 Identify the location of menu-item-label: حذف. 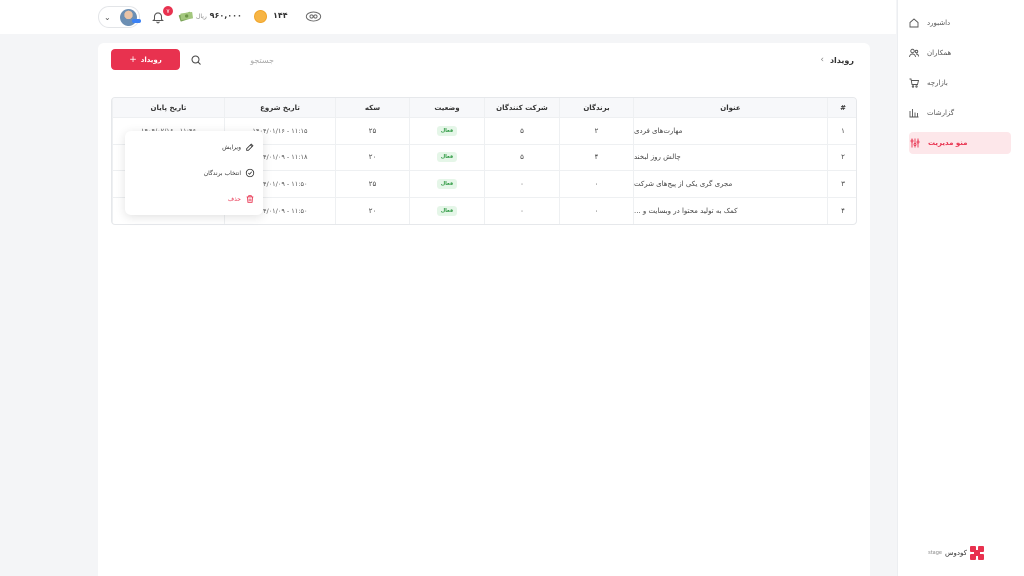
(234, 199).